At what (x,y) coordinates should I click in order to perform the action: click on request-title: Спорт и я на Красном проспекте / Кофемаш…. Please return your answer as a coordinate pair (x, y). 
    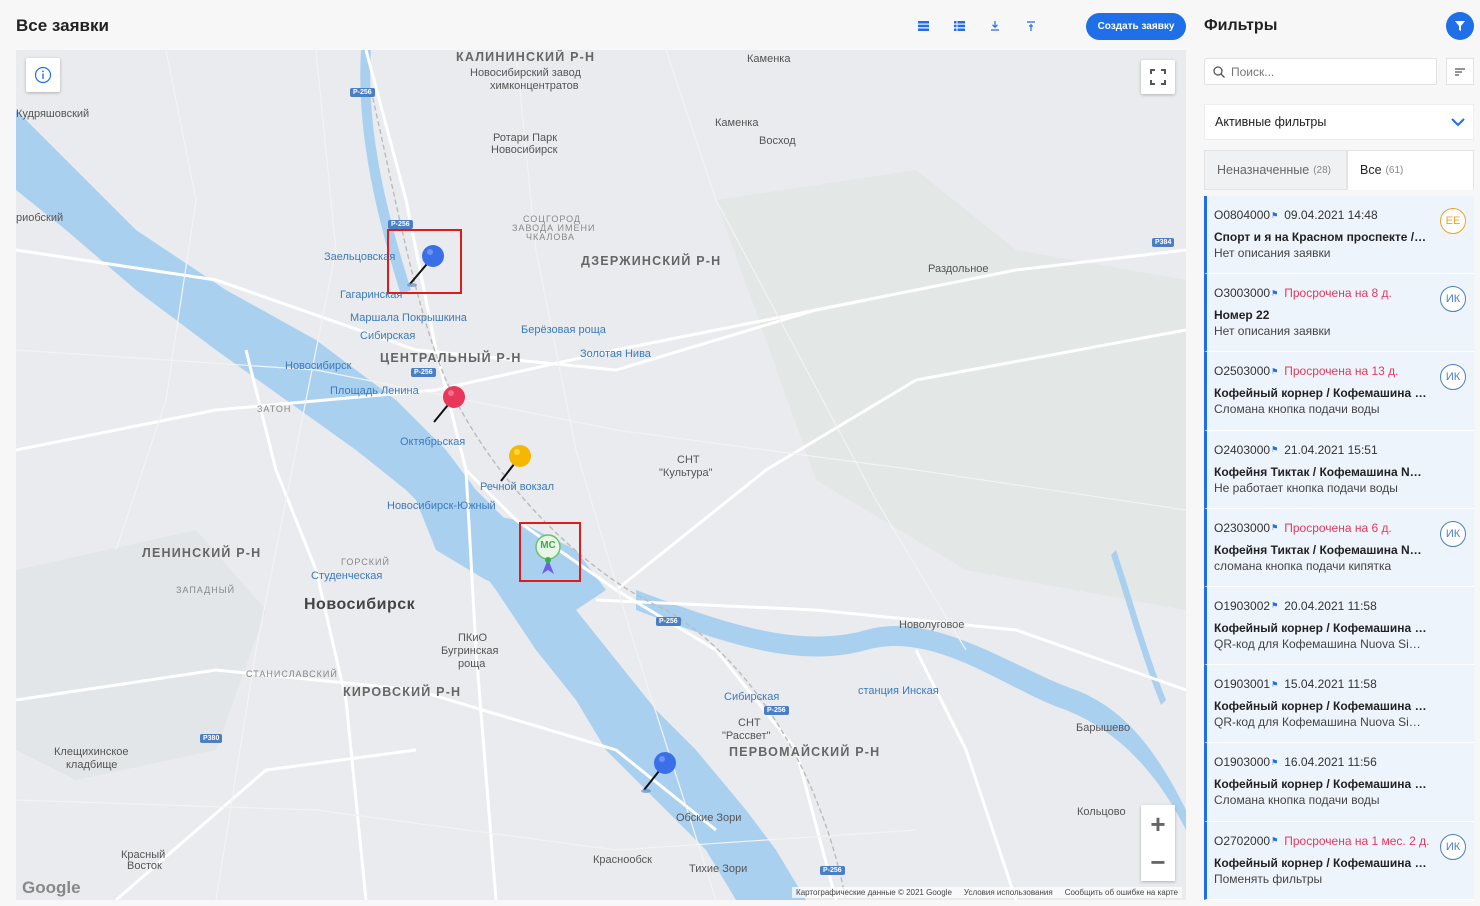
    Looking at the image, I should click on (1321, 237).